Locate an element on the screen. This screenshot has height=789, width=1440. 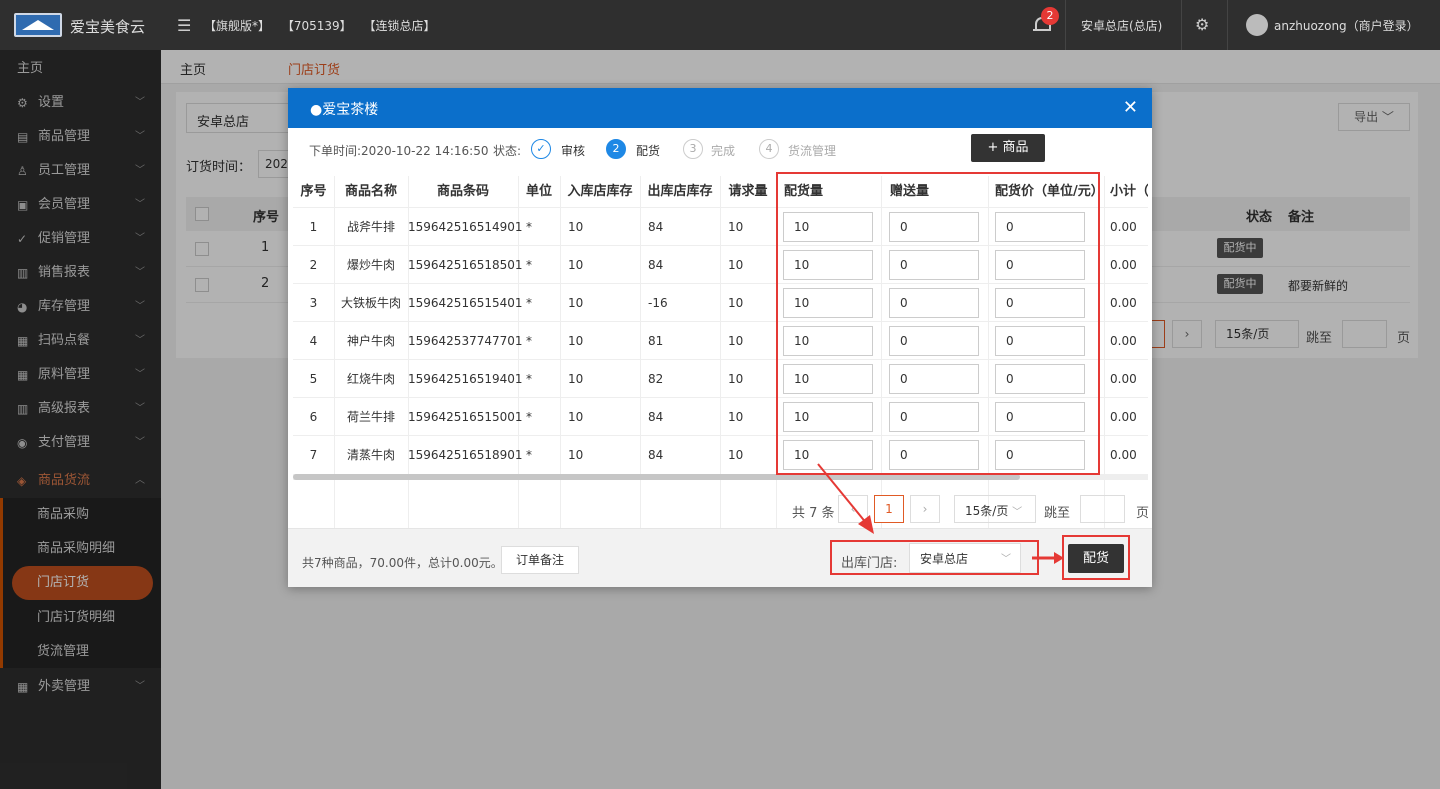
column-header-seq: 序号 is located at coordinates (313, 191).